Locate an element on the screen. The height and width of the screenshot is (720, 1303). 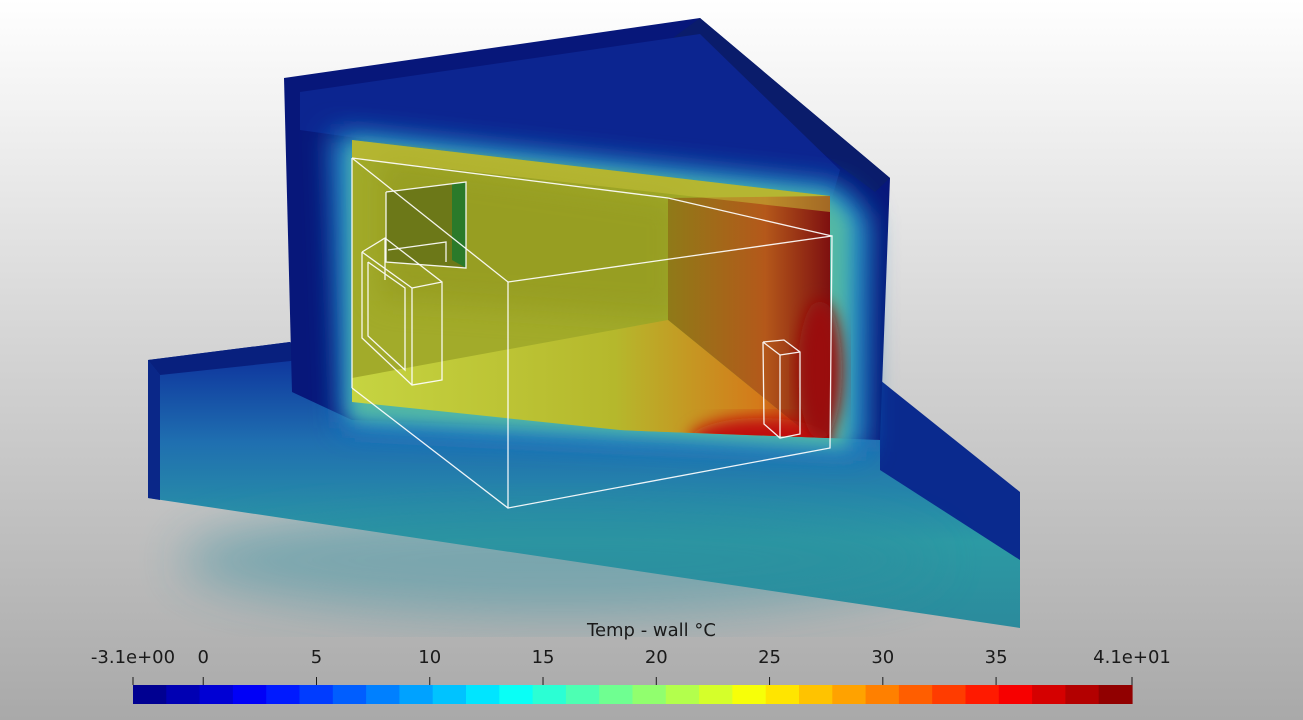
colorbar-tick-label: 20 is located at coordinates (656, 657).